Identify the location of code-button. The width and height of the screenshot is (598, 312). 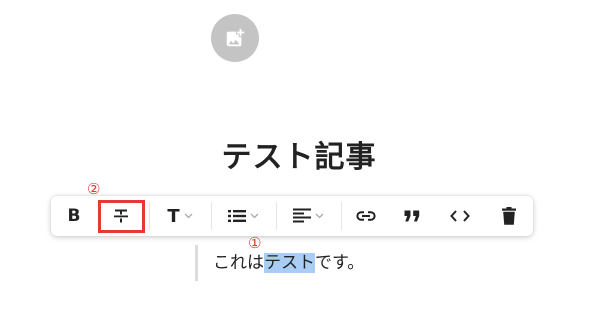
(460, 216).